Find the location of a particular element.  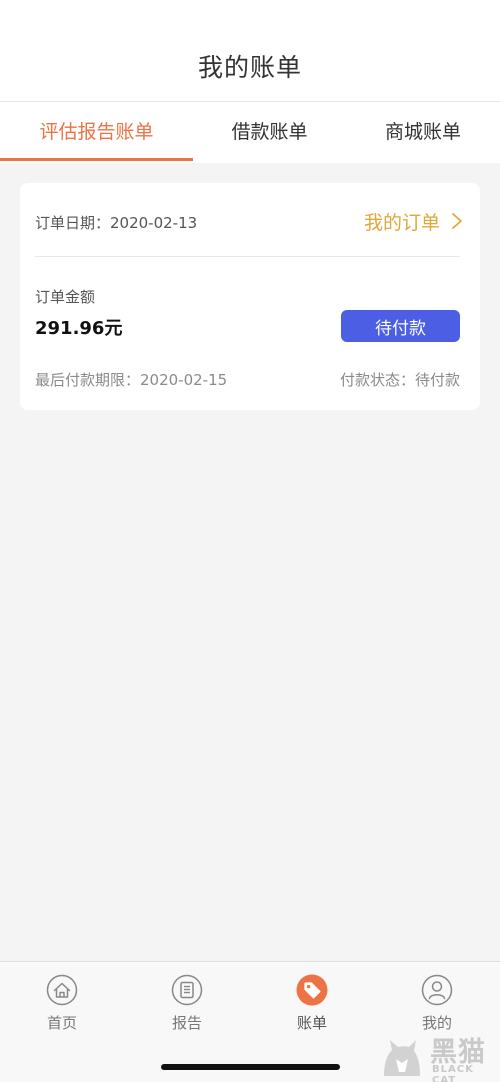

tabbar-item-report: 报告 is located at coordinates (187, 1003).